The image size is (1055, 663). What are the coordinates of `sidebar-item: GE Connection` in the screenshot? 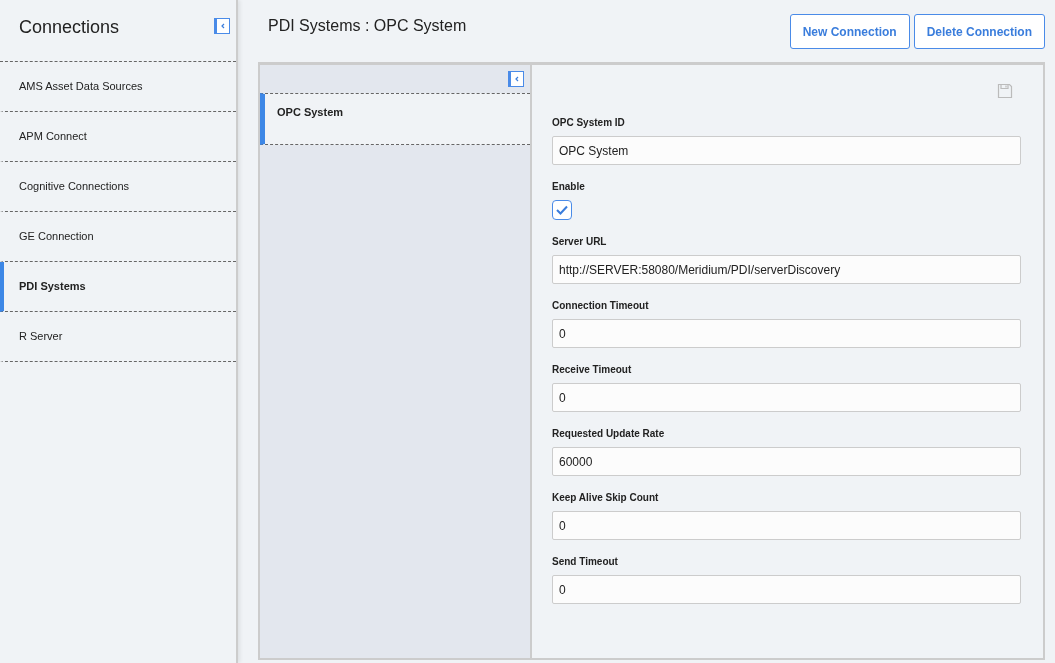 It's located at (118, 237).